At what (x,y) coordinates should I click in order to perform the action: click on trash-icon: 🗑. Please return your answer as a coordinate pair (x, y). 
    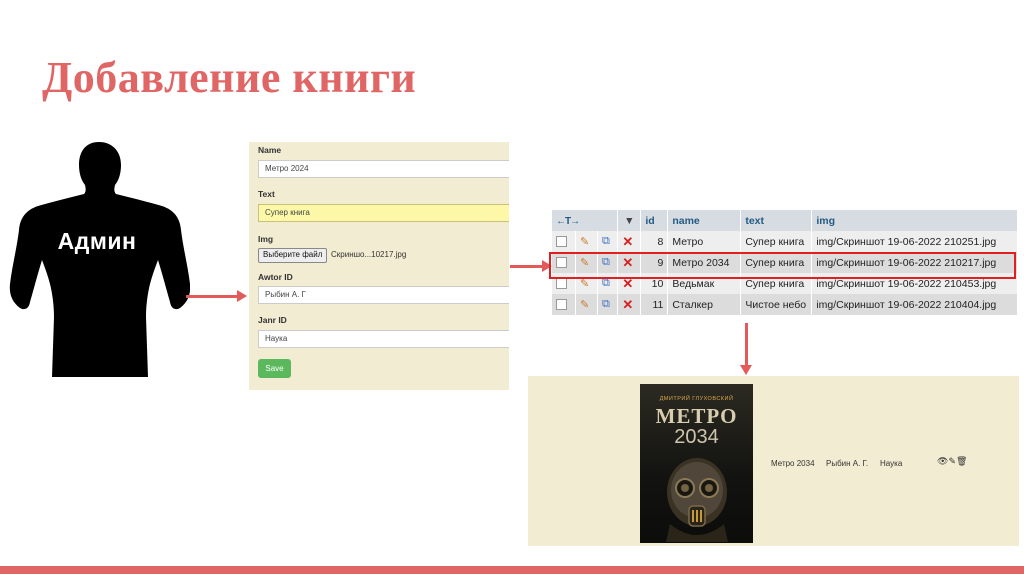
    Looking at the image, I should click on (961, 461).